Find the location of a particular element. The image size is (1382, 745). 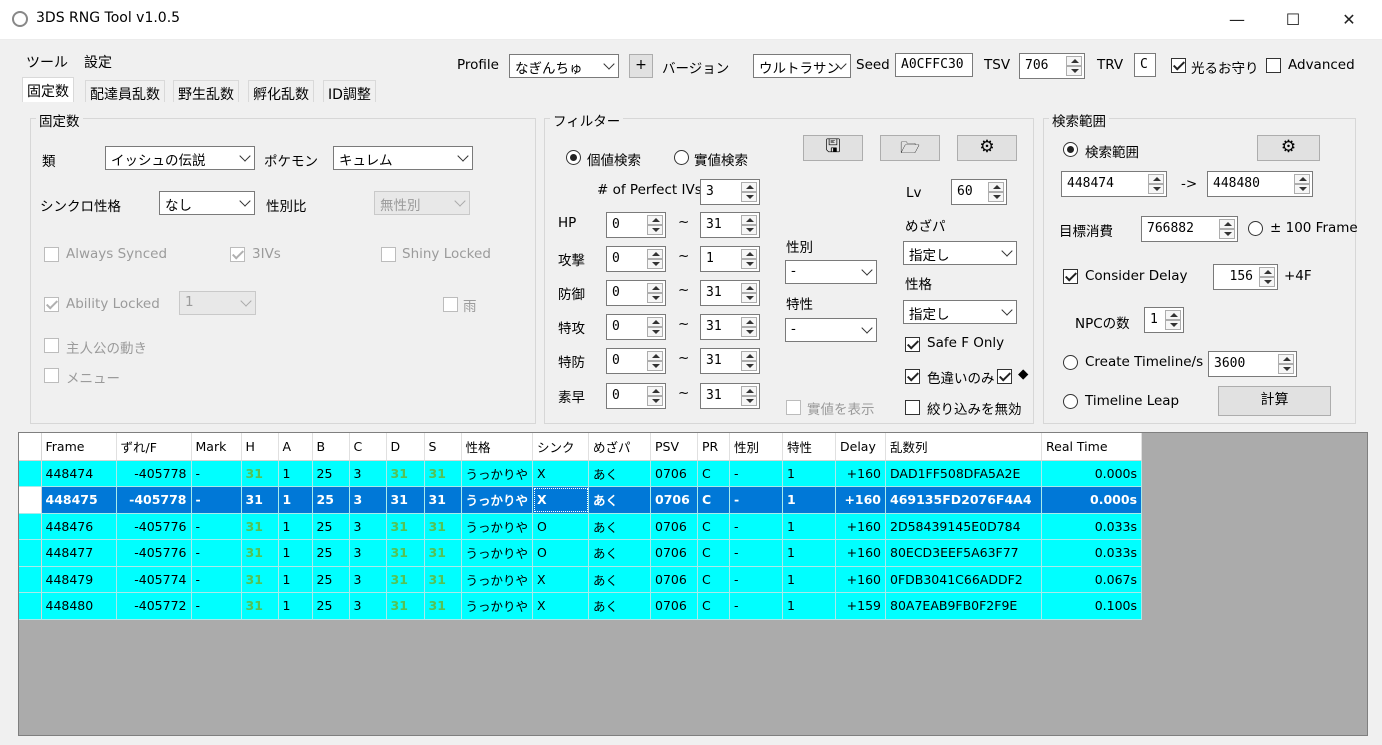

column-header: Real Time is located at coordinates (1092, 447).